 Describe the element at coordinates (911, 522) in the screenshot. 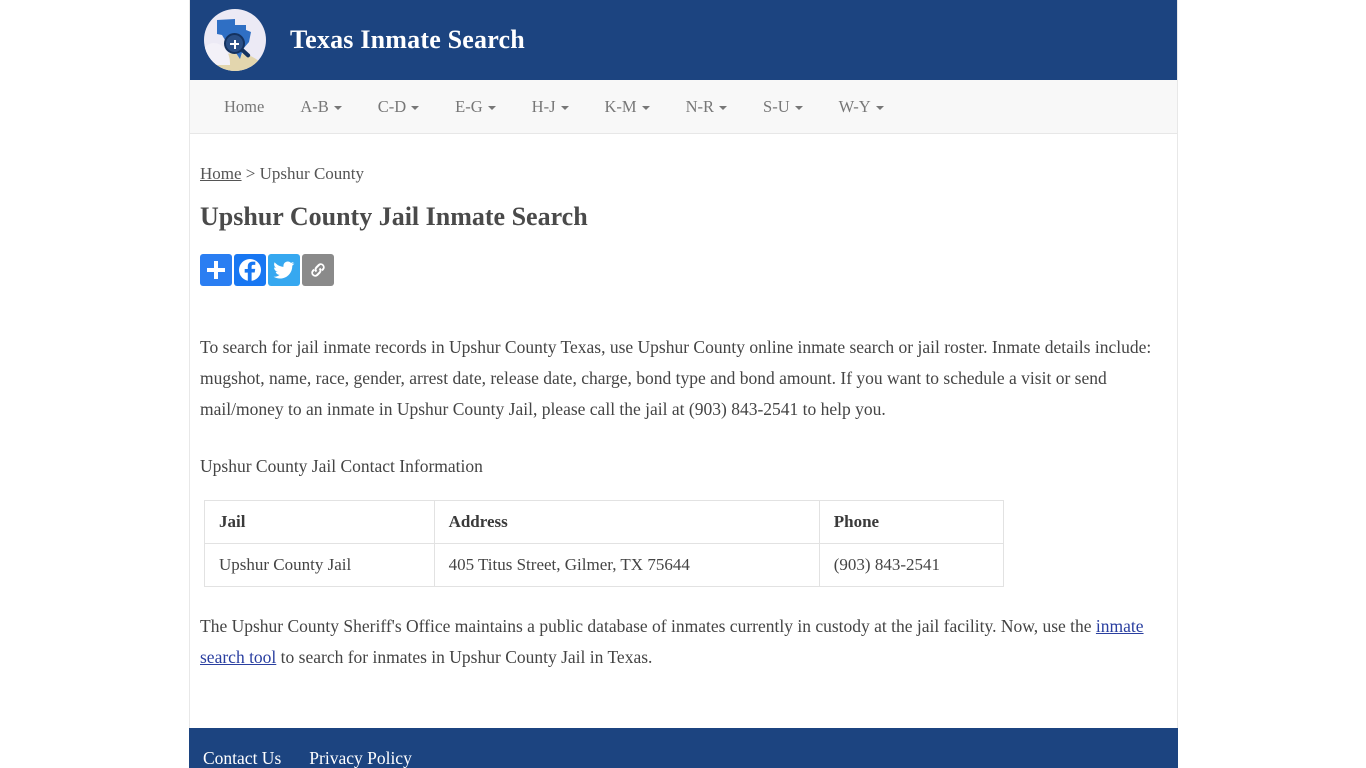

I see `table-header-phone: Phone` at that location.